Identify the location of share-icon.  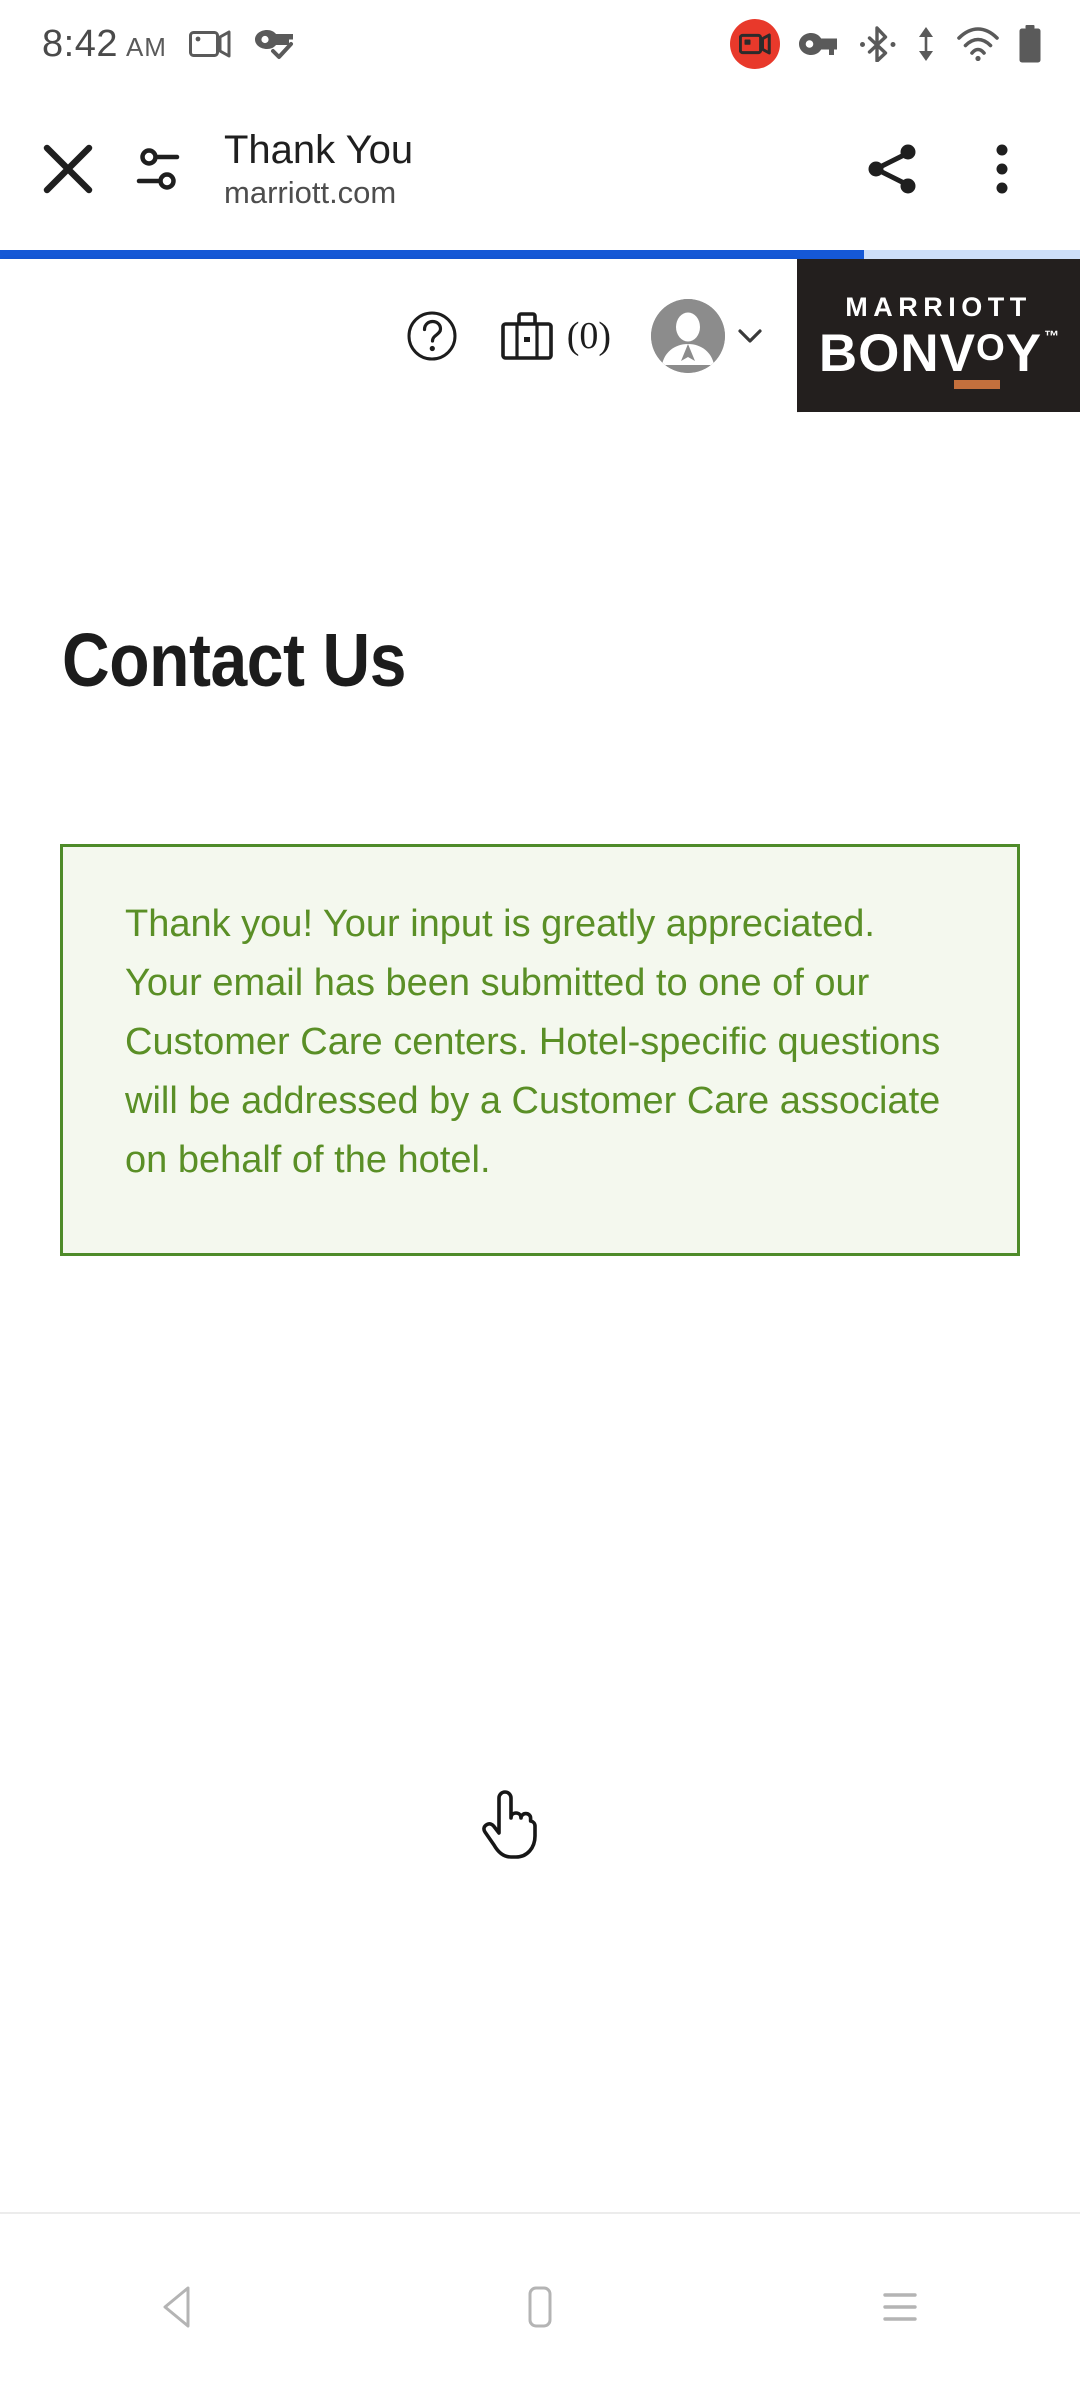
(892, 169).